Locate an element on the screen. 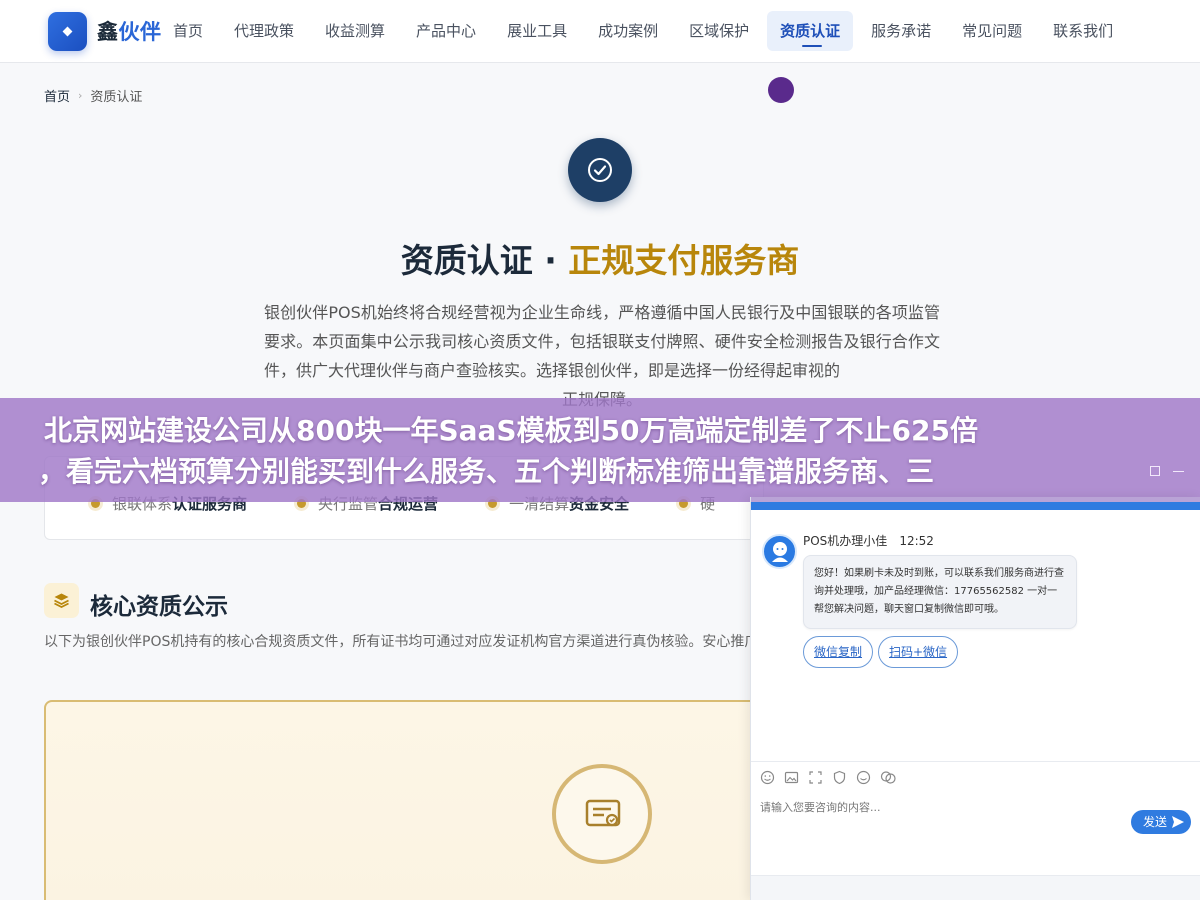  copy-wechat-button: 微信复制 is located at coordinates (838, 652).